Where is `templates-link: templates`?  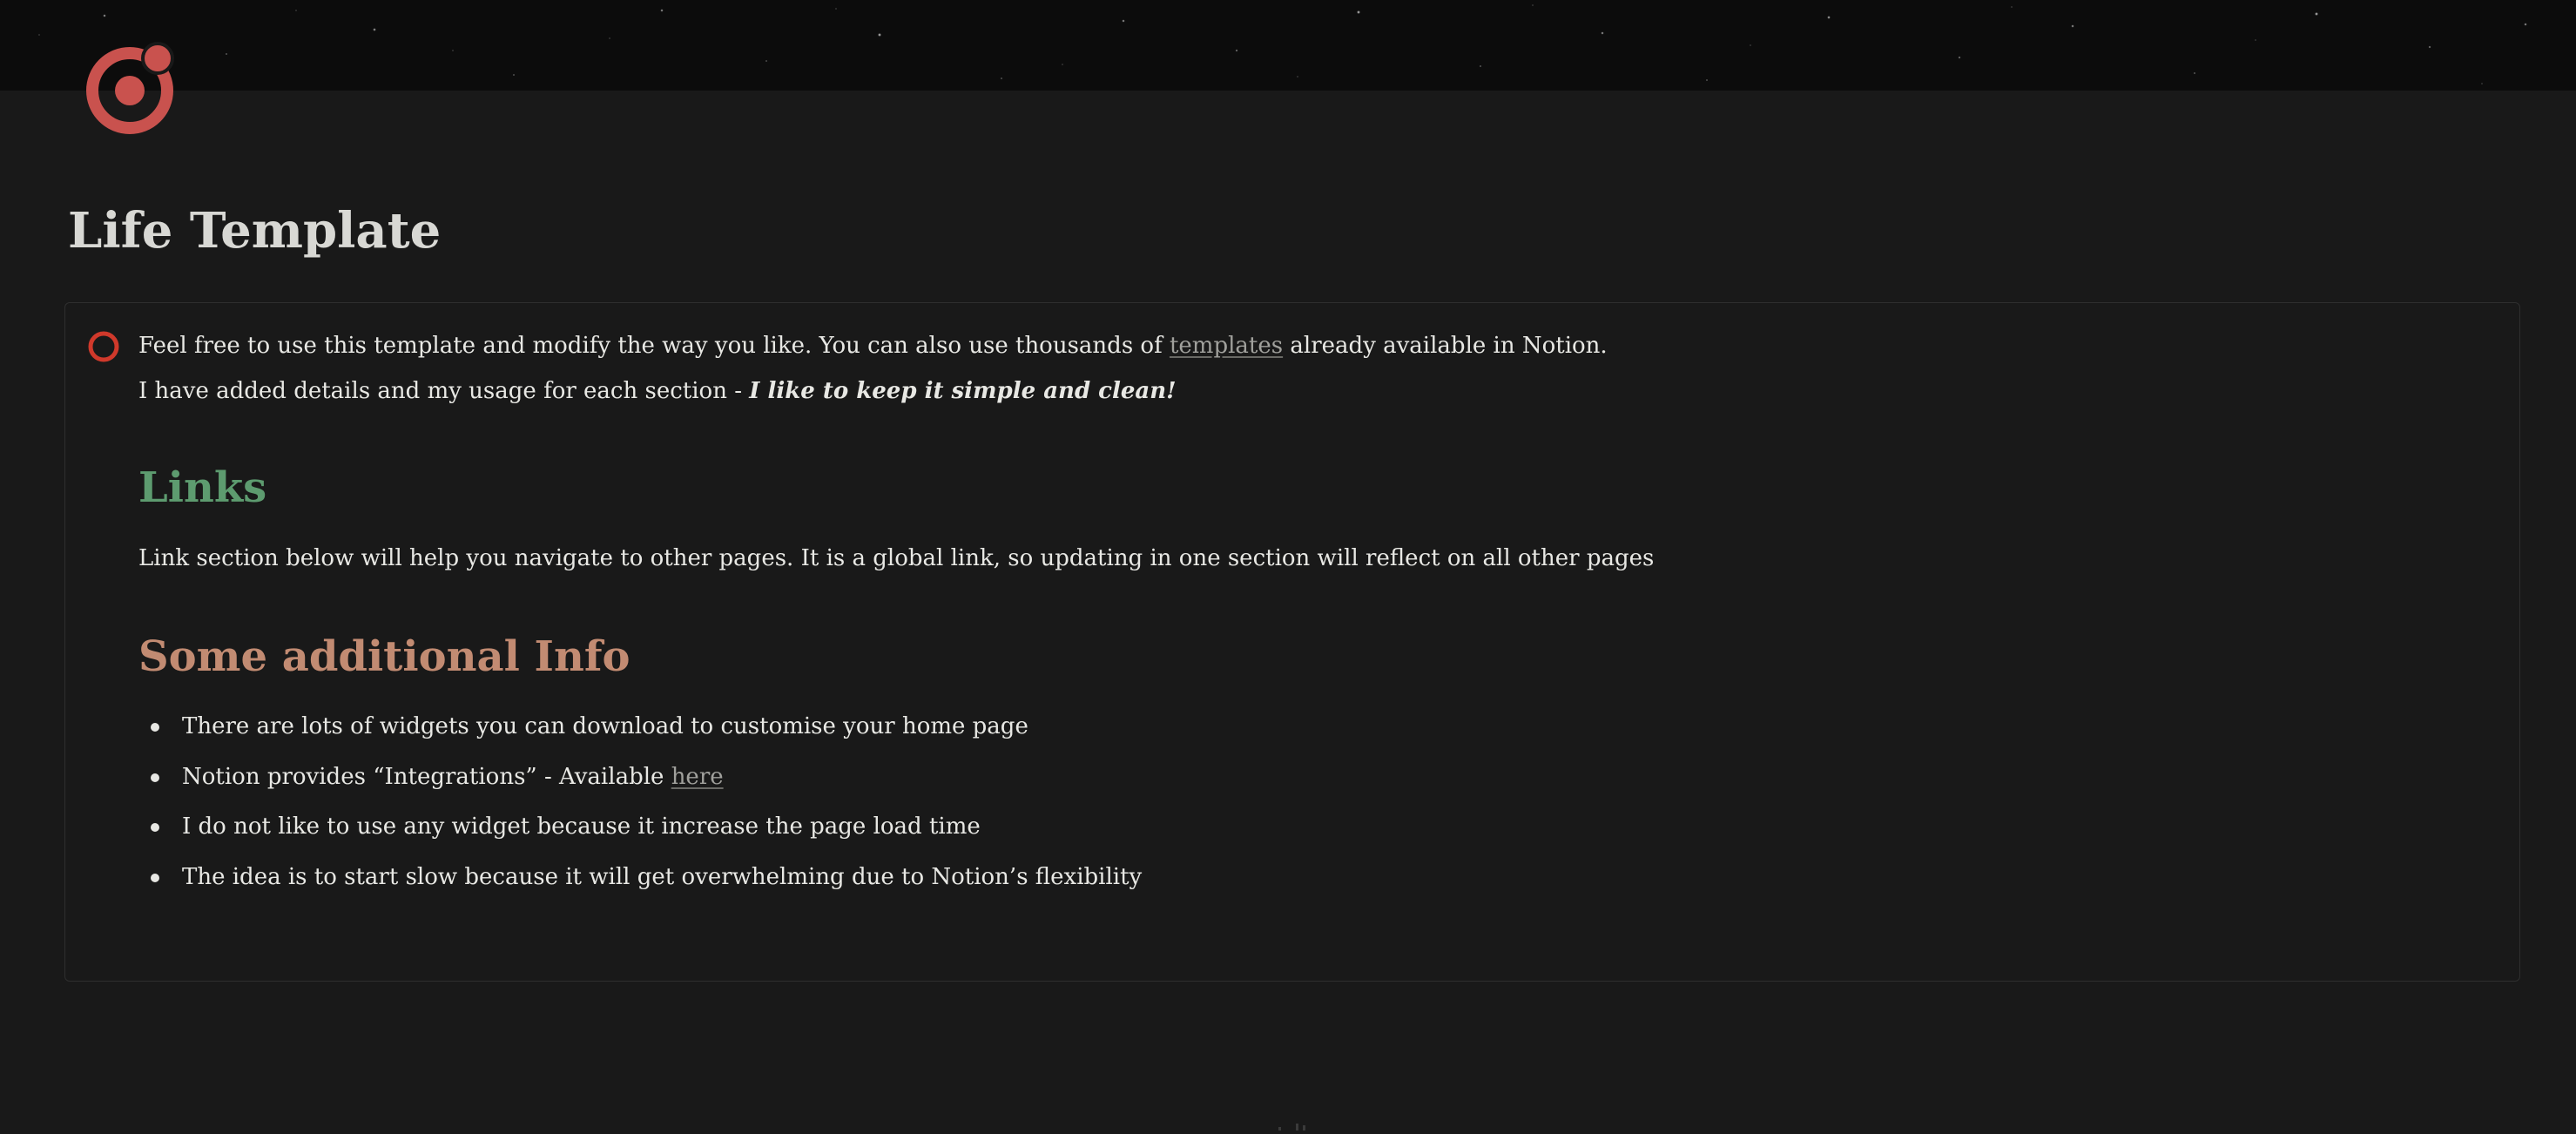
templates-link: templates is located at coordinates (1226, 346).